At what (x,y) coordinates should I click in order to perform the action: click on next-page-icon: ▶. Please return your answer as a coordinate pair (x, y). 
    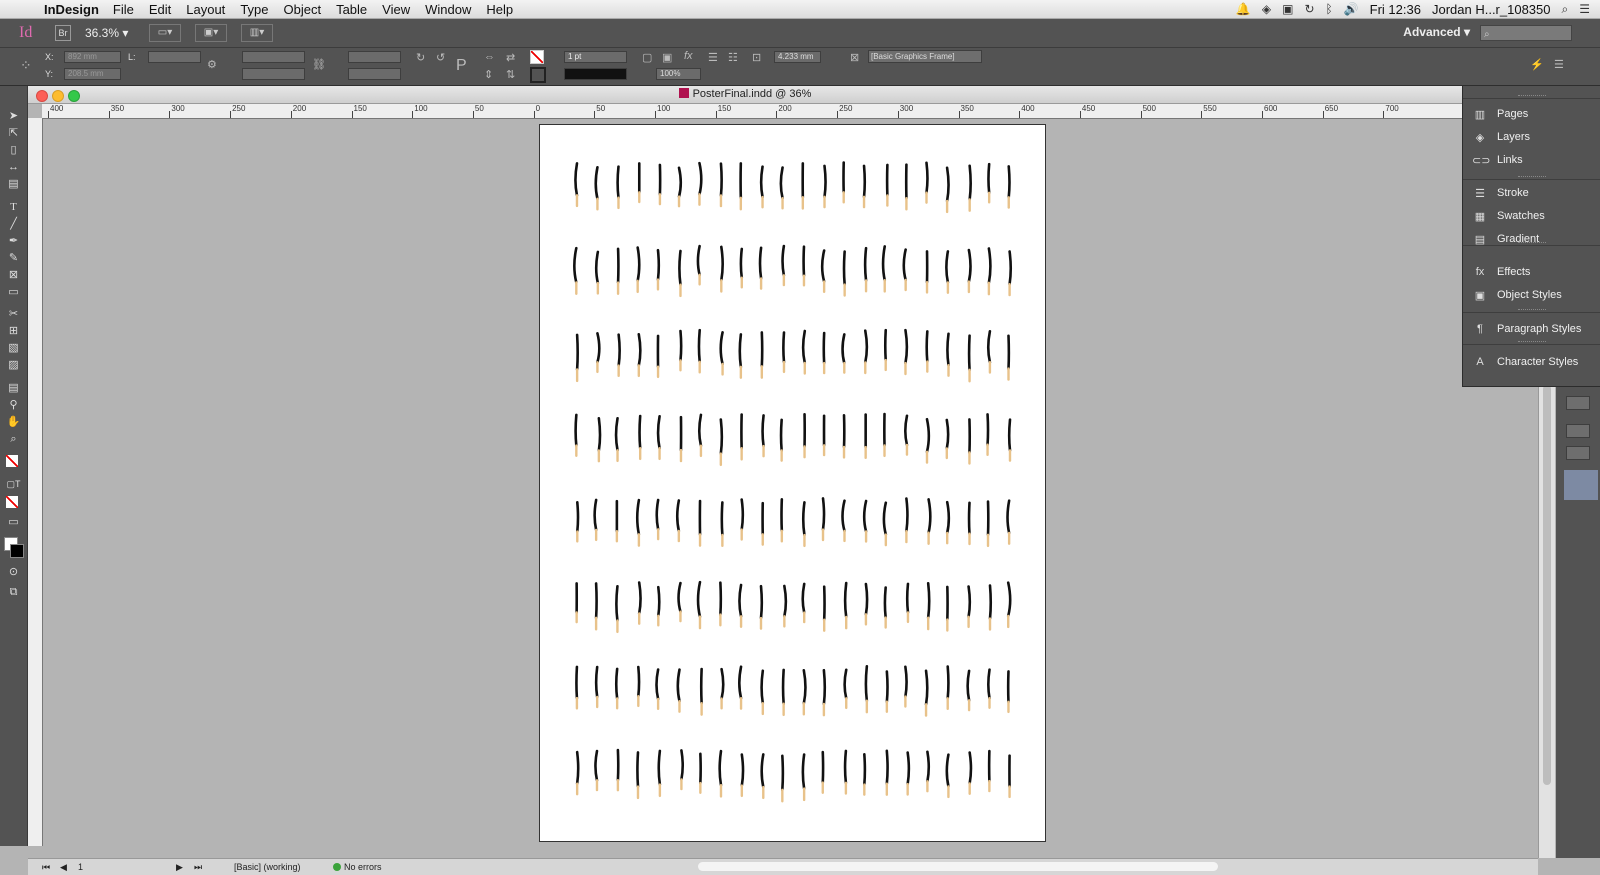
    Looking at the image, I should click on (179, 867).